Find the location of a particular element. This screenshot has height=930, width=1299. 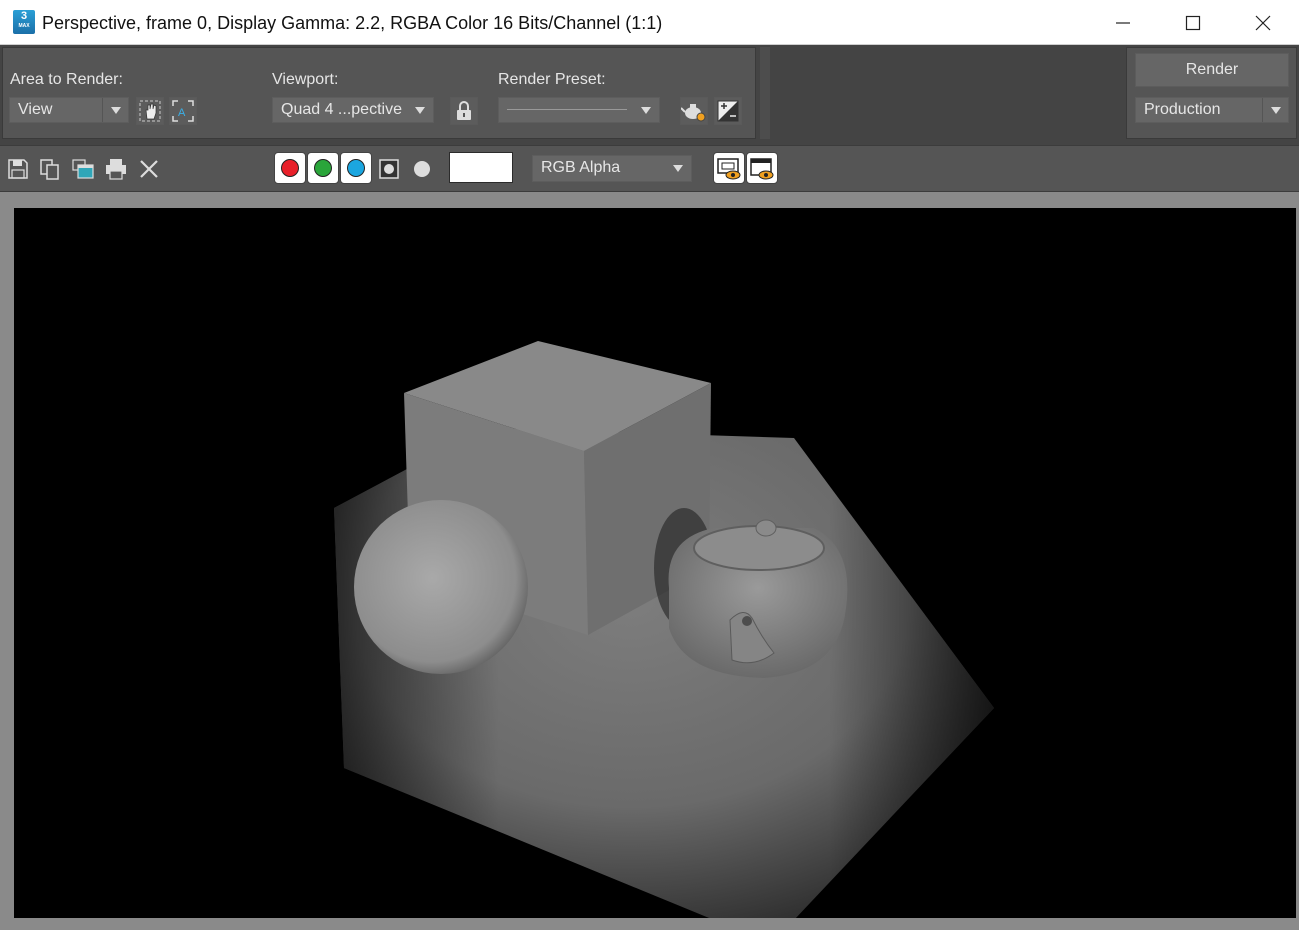

alpha-channel-button is located at coordinates (389, 169).